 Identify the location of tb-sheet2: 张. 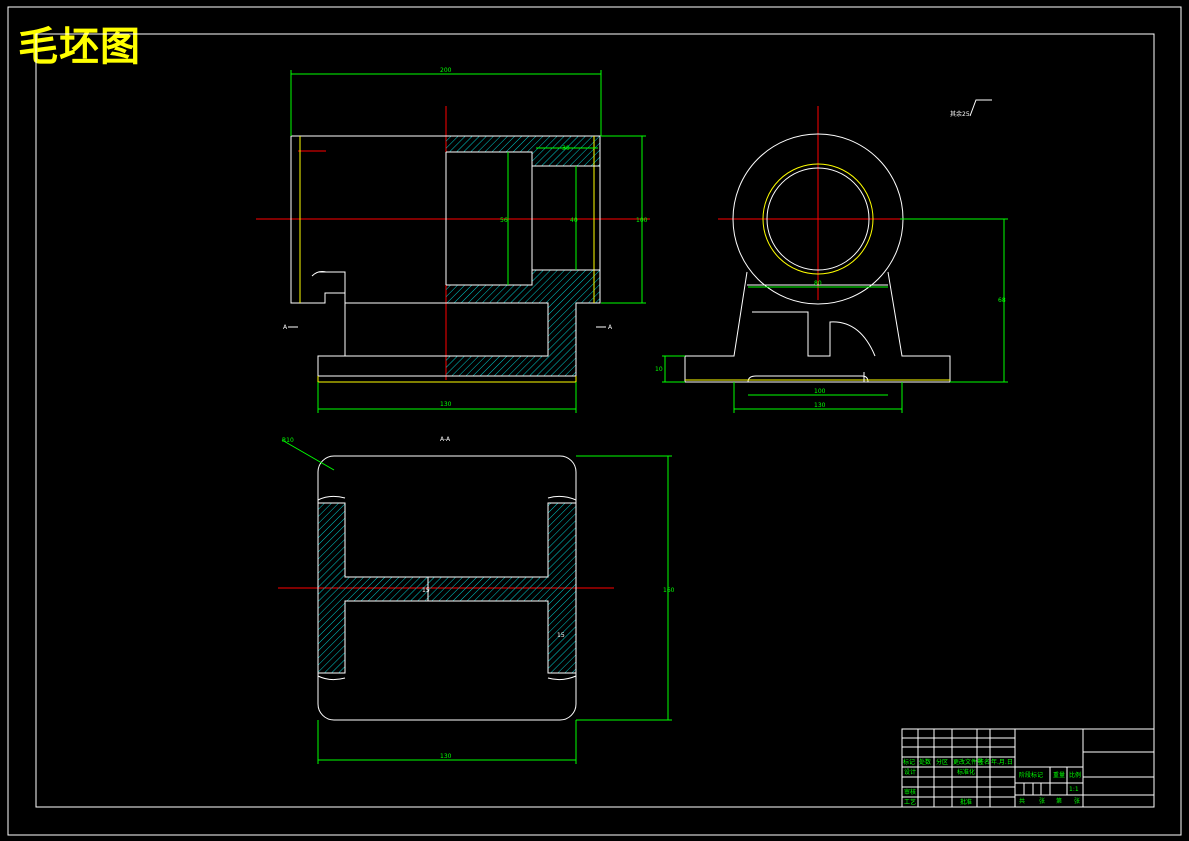
(1077, 801).